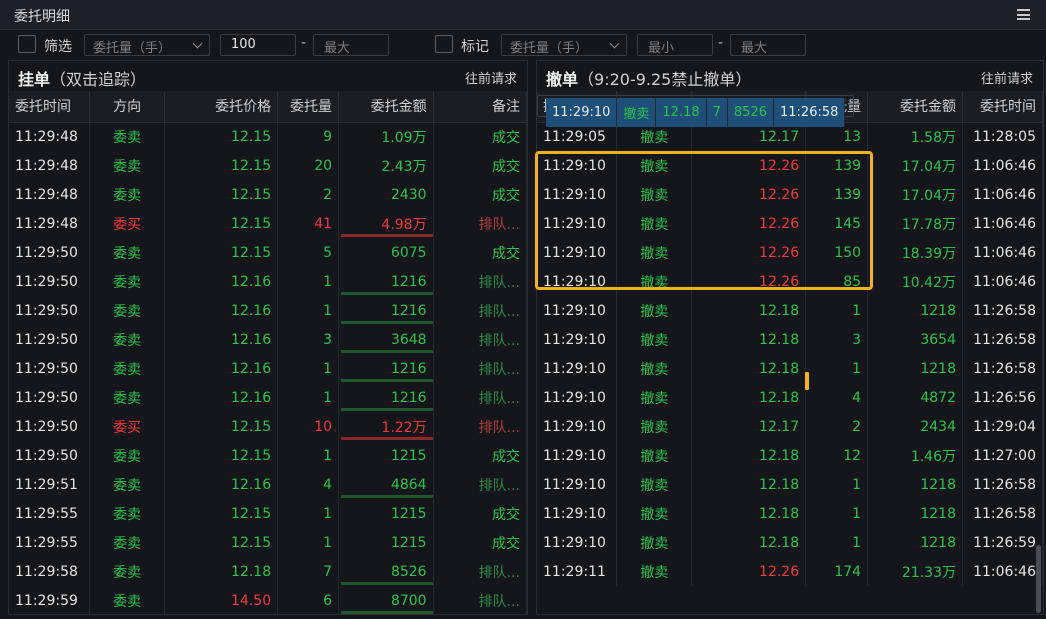 The height and width of the screenshot is (619, 1046). Describe the element at coordinates (915, 136) in the screenshot. I see `amount-cell: 1.58万` at that location.